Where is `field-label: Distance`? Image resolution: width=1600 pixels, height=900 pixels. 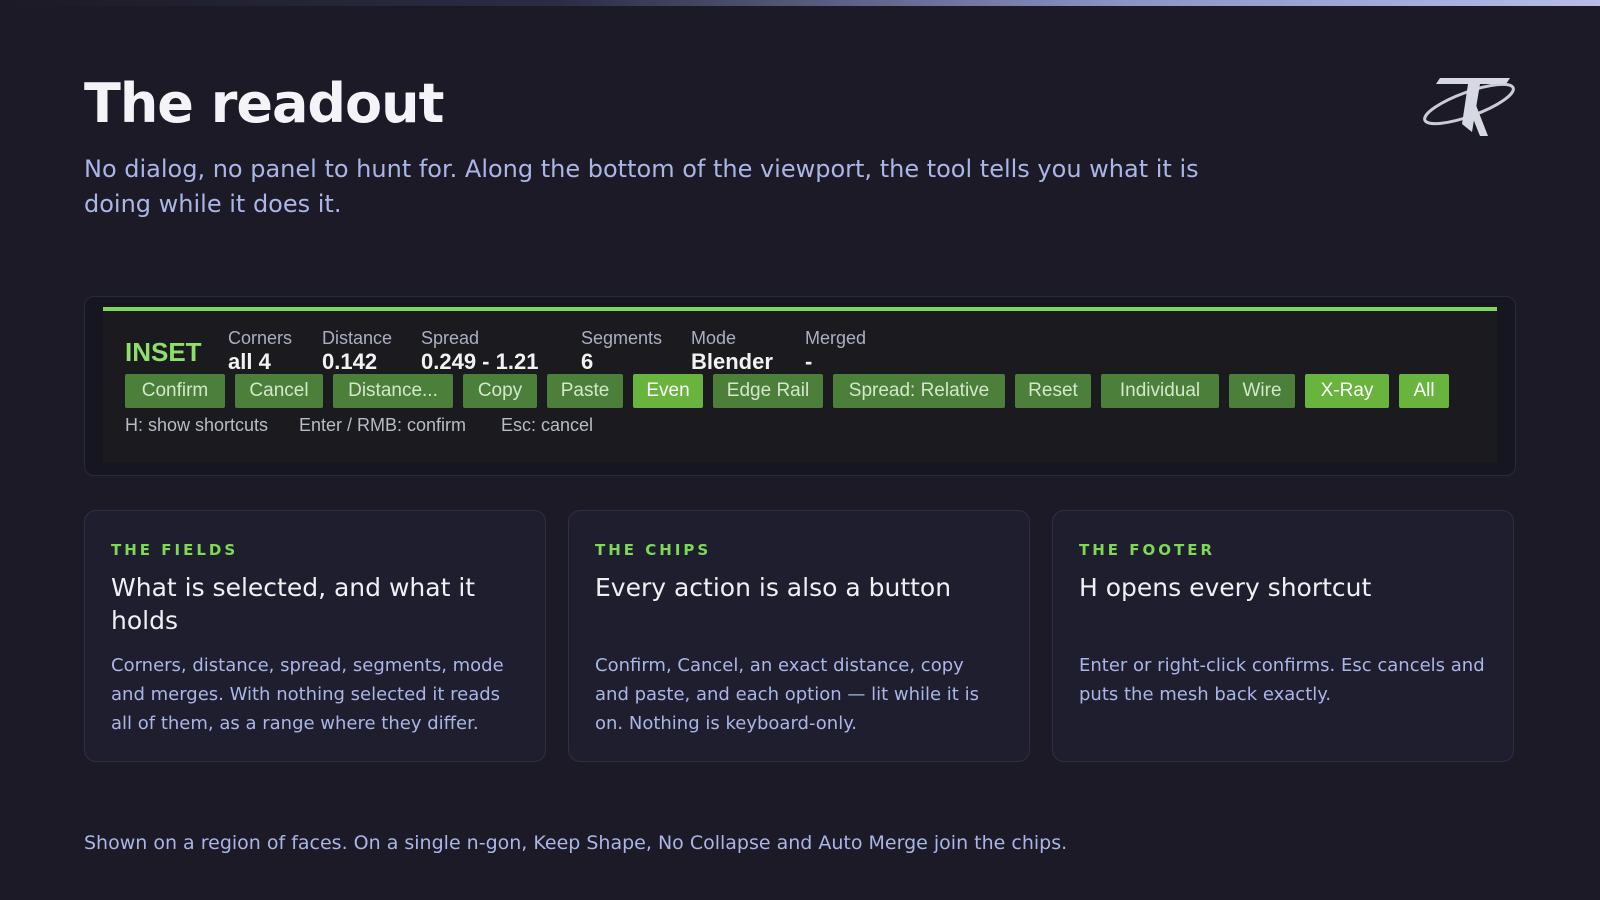 field-label: Distance is located at coordinates (357, 338).